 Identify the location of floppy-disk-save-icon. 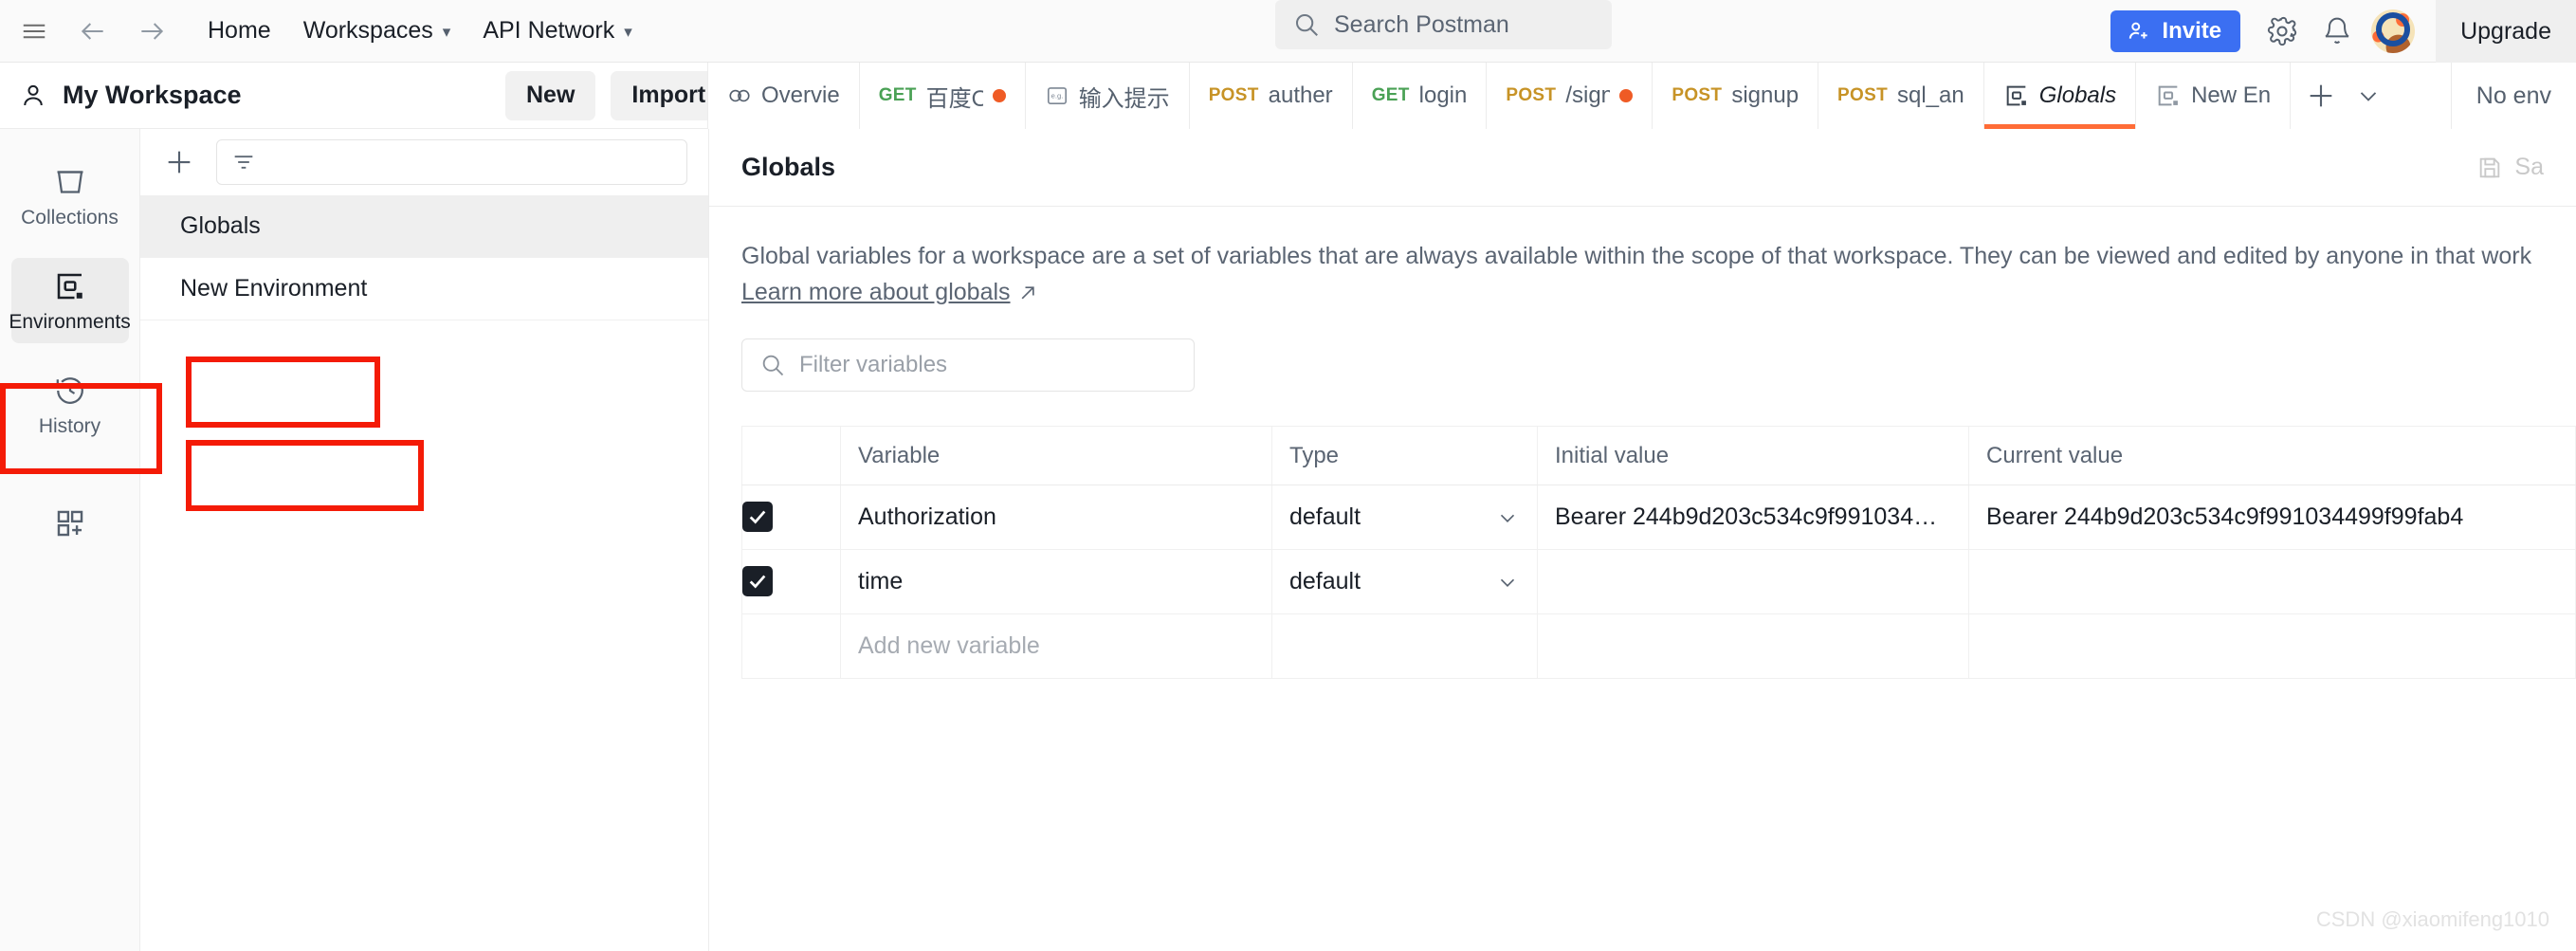
(2489, 168).